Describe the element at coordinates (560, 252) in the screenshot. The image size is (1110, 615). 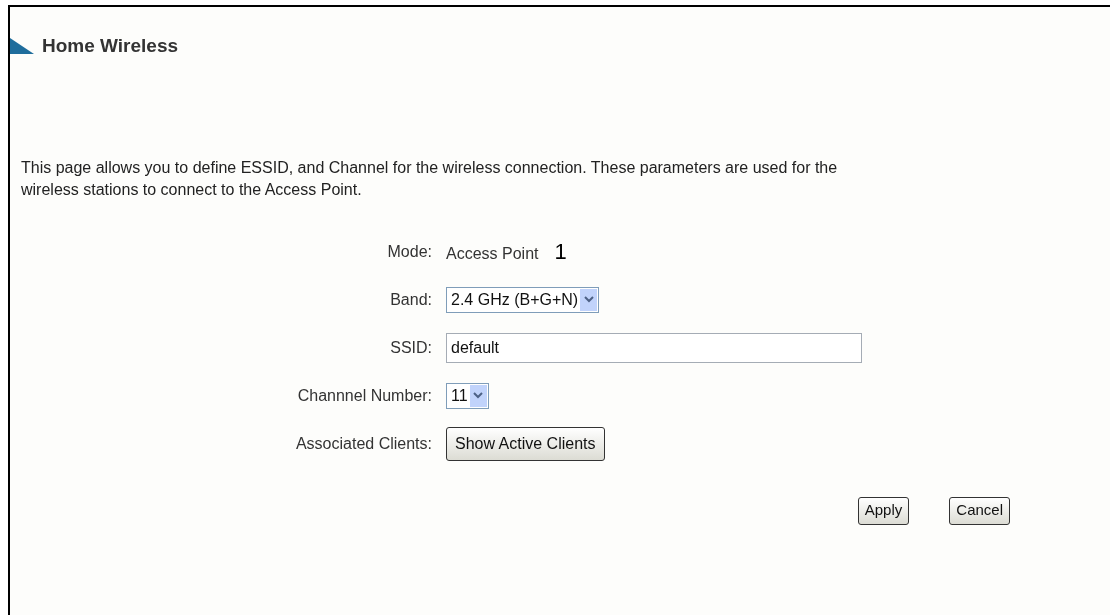
I see `callout-number: 1` at that location.